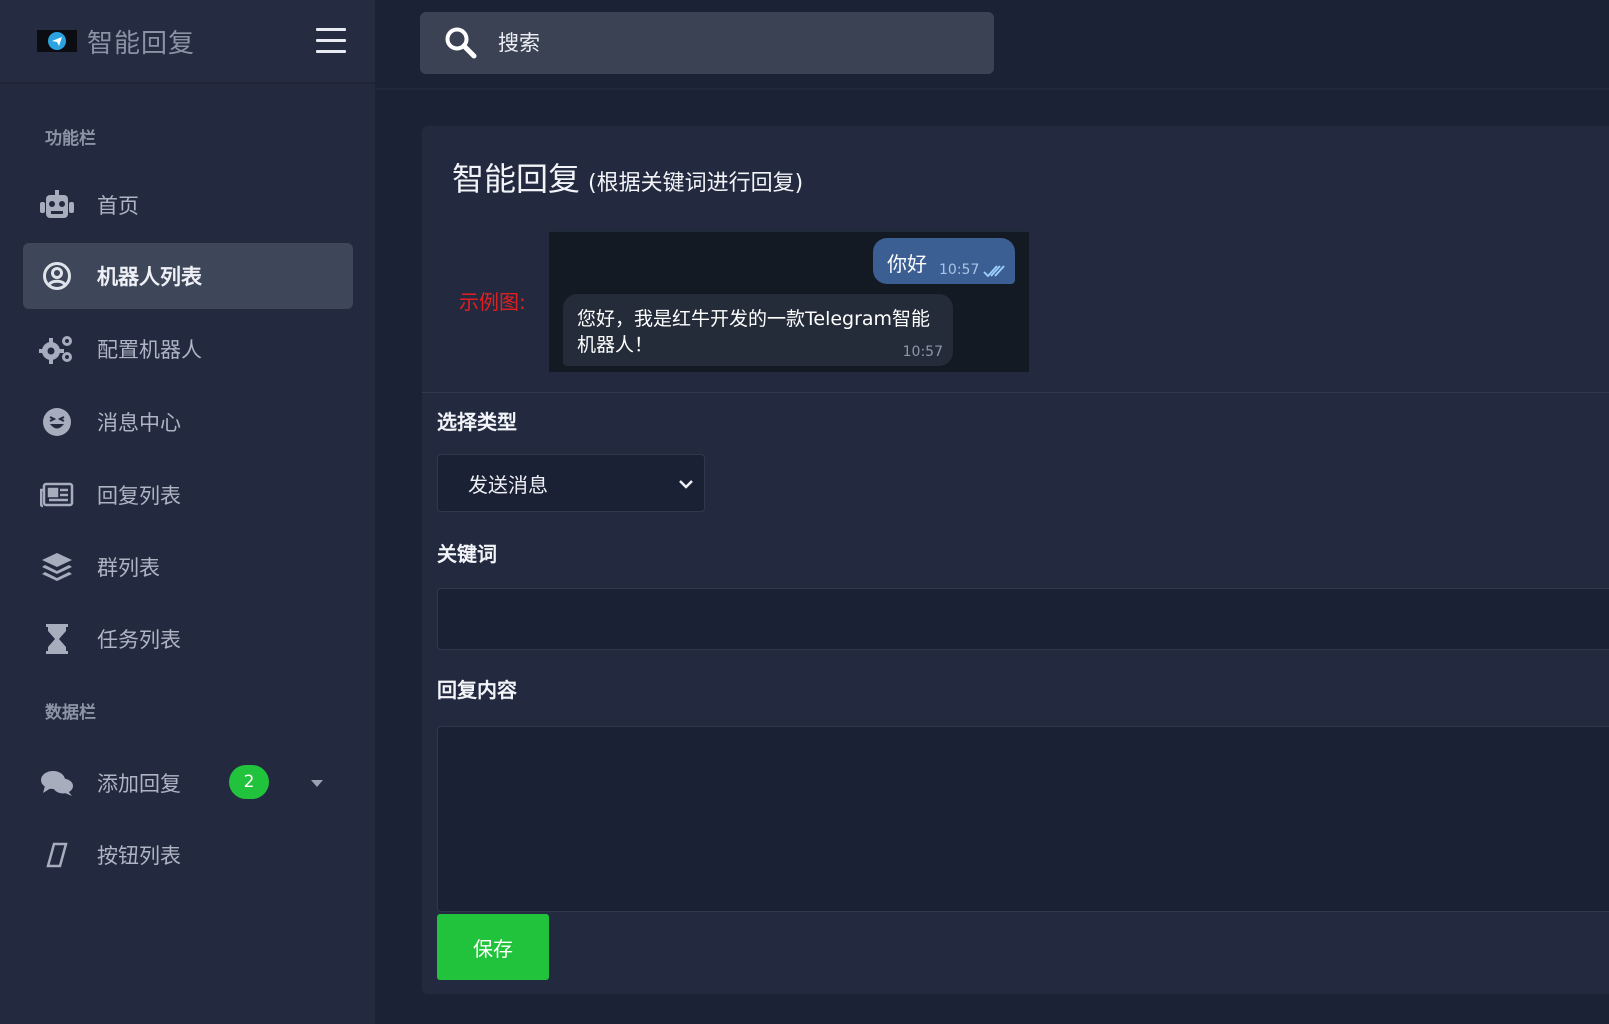 The height and width of the screenshot is (1024, 1609). What do you see at coordinates (686, 484) in the screenshot?
I see `chevron-down-icon` at bounding box center [686, 484].